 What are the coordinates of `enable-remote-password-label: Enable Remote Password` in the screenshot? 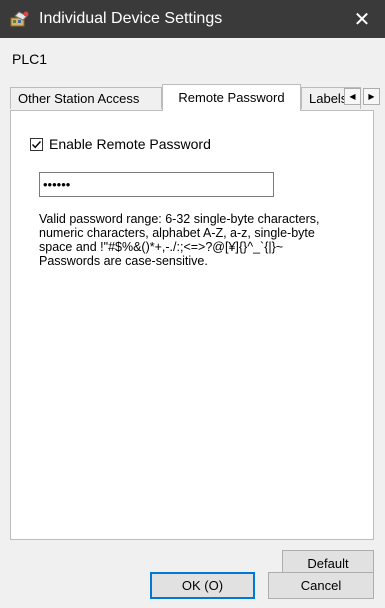 It's located at (130, 144).